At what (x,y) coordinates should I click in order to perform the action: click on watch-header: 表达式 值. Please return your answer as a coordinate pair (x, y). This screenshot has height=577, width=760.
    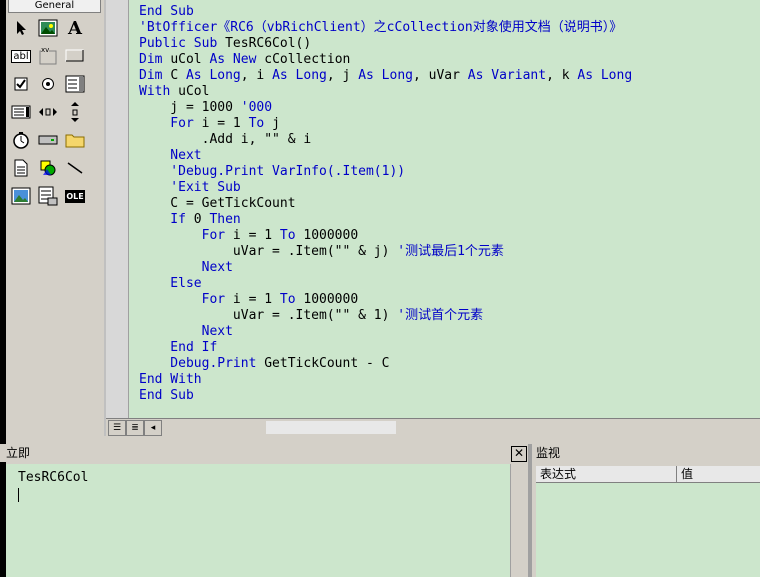
    Looking at the image, I should click on (648, 474).